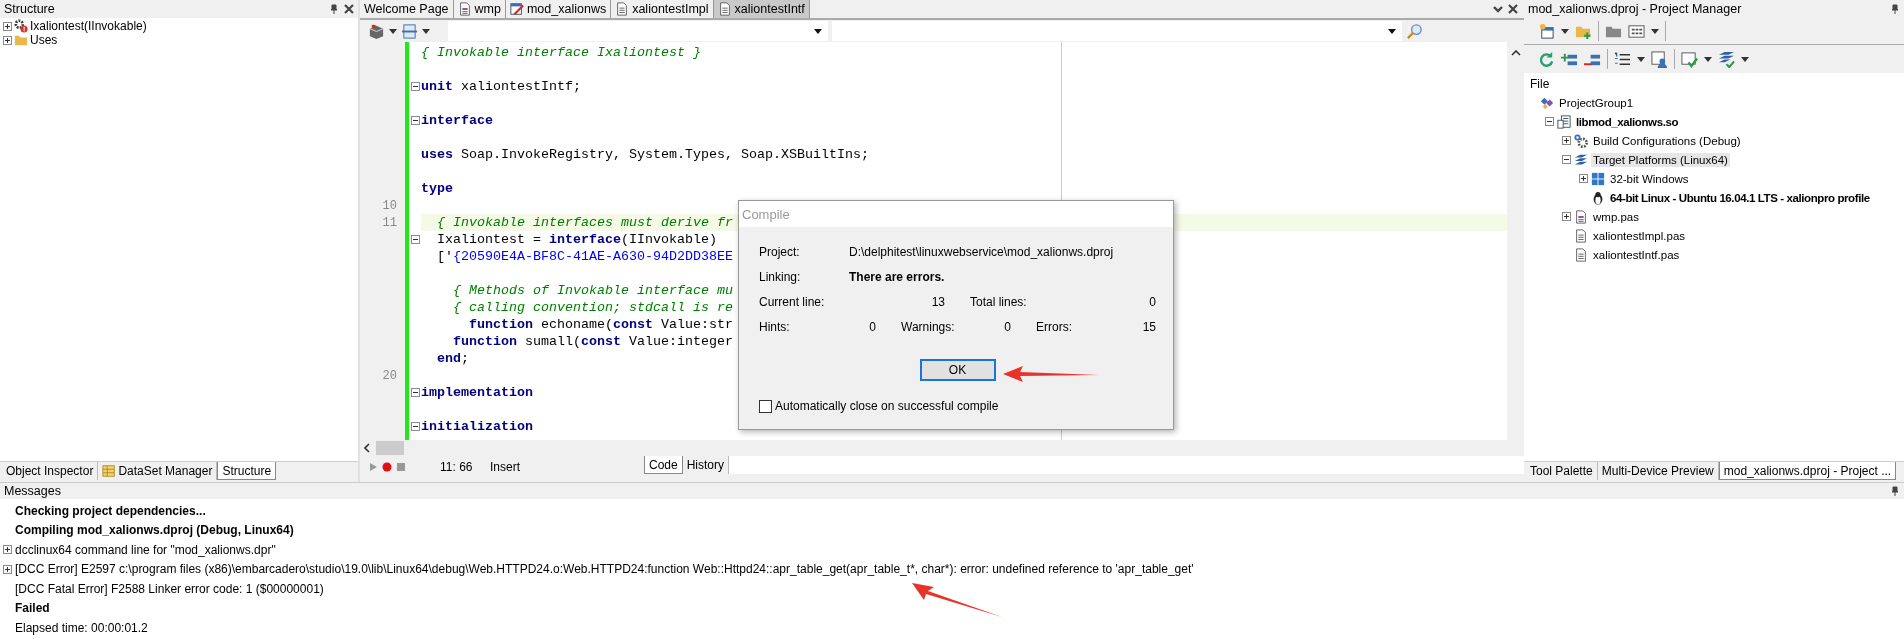 This screenshot has width=1904, height=641. Describe the element at coordinates (44, 40) in the screenshot. I see `tree-item: Uses` at that location.